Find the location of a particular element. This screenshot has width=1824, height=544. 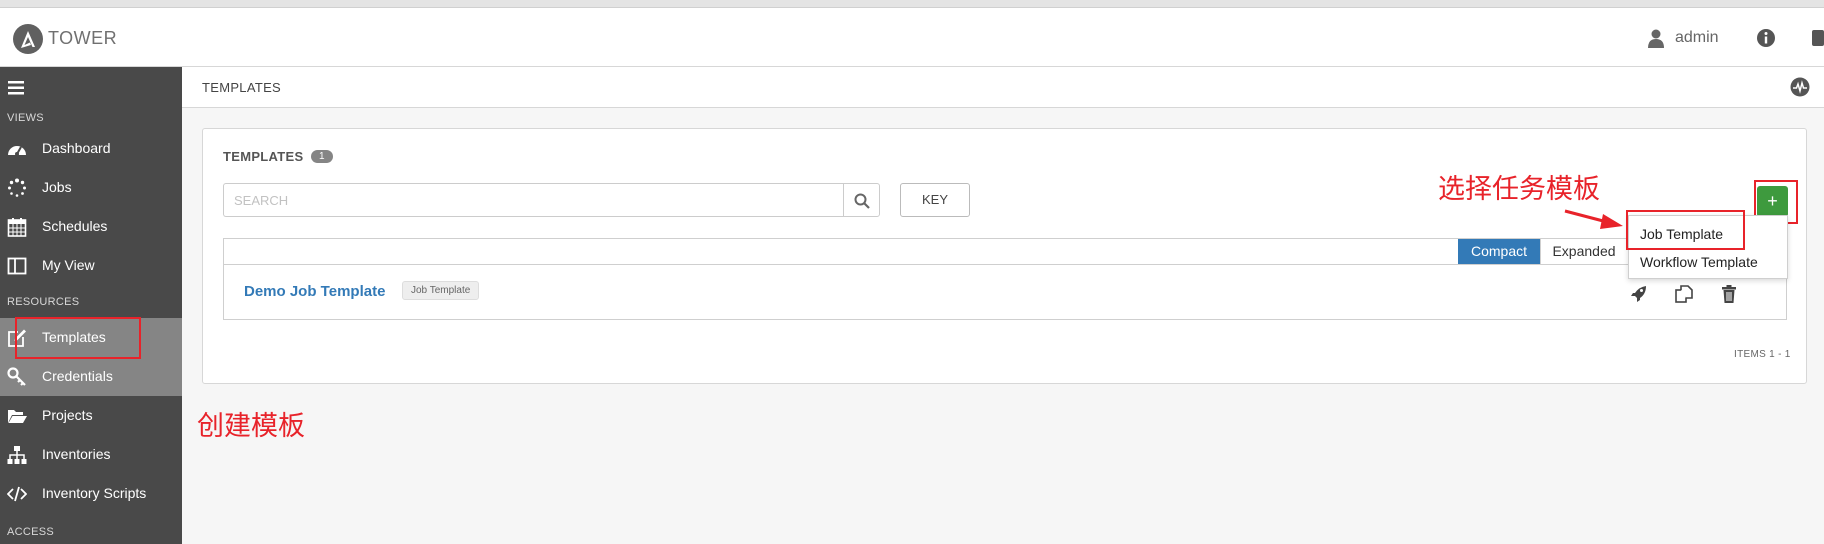

sidebar-item-label: Credentials is located at coordinates (77, 376).